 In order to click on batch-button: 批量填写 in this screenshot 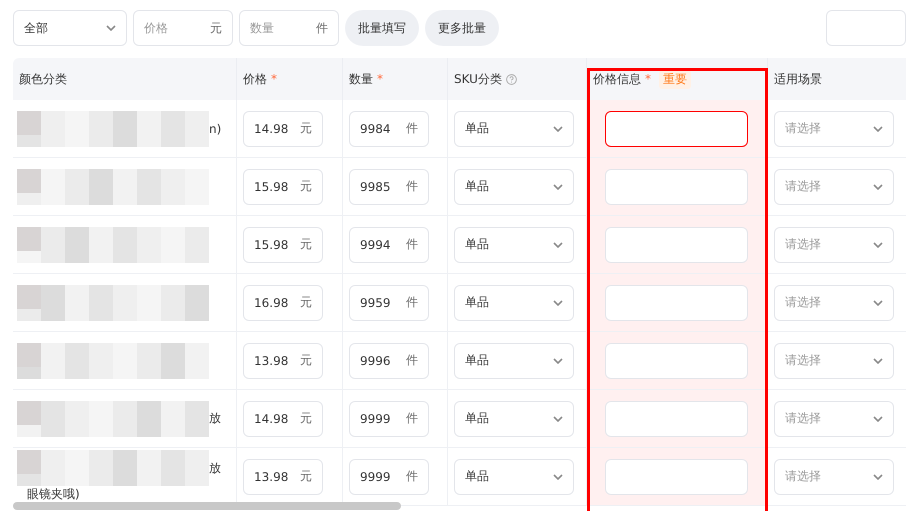, I will do `click(382, 28)`.